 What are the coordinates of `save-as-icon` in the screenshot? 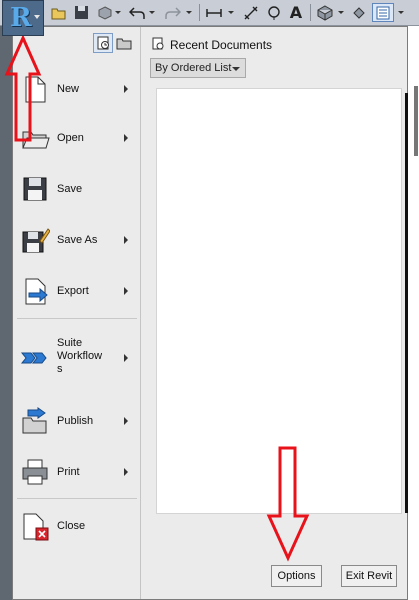 It's located at (36, 240).